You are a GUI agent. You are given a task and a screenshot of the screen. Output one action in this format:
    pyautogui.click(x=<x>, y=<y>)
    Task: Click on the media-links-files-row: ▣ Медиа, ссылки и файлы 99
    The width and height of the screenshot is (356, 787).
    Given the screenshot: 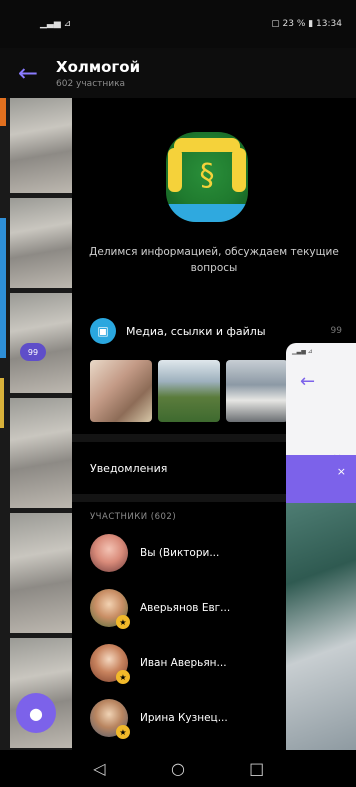 What is the action you would take?
    pyautogui.click(x=216, y=331)
    